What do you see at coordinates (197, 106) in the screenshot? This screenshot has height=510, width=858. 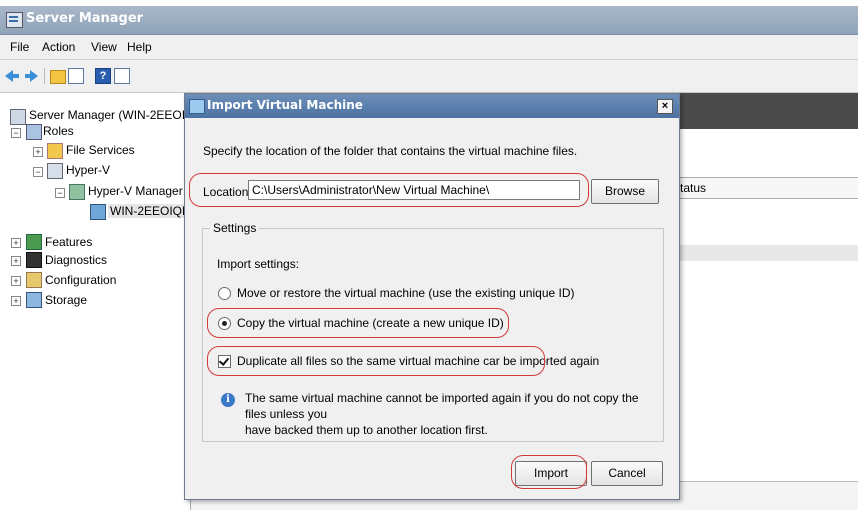 I see `vm-icon` at bounding box center [197, 106].